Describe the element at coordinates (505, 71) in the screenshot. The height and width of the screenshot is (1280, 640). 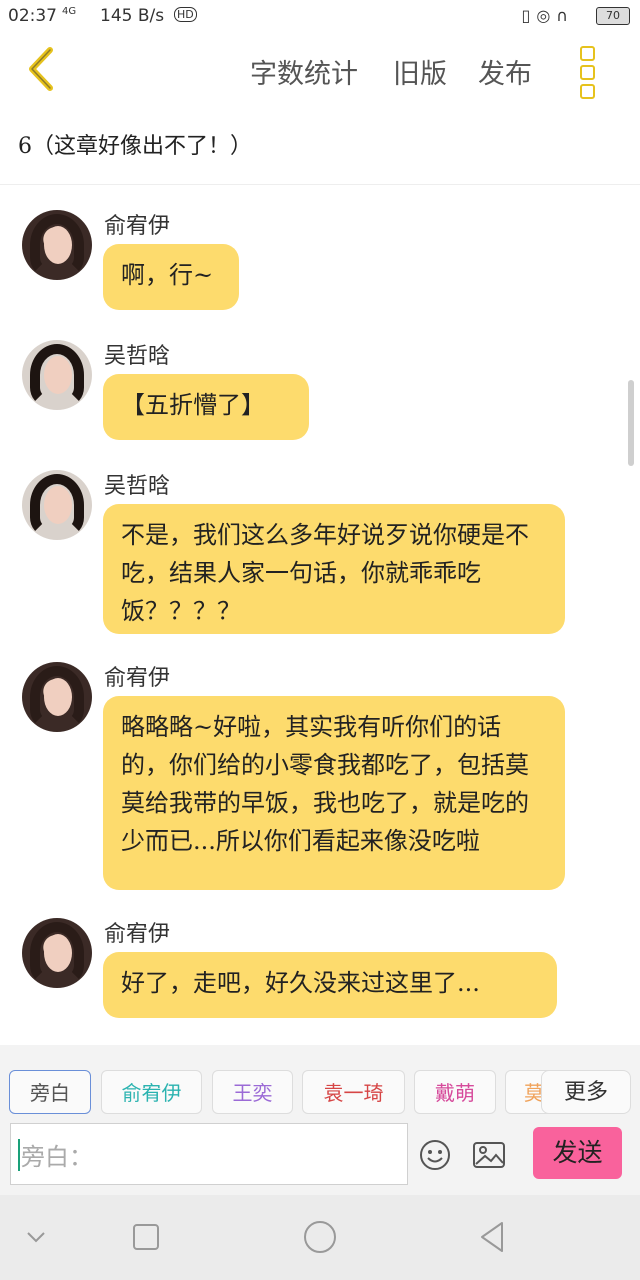
I see `publish-button: 发布` at that location.